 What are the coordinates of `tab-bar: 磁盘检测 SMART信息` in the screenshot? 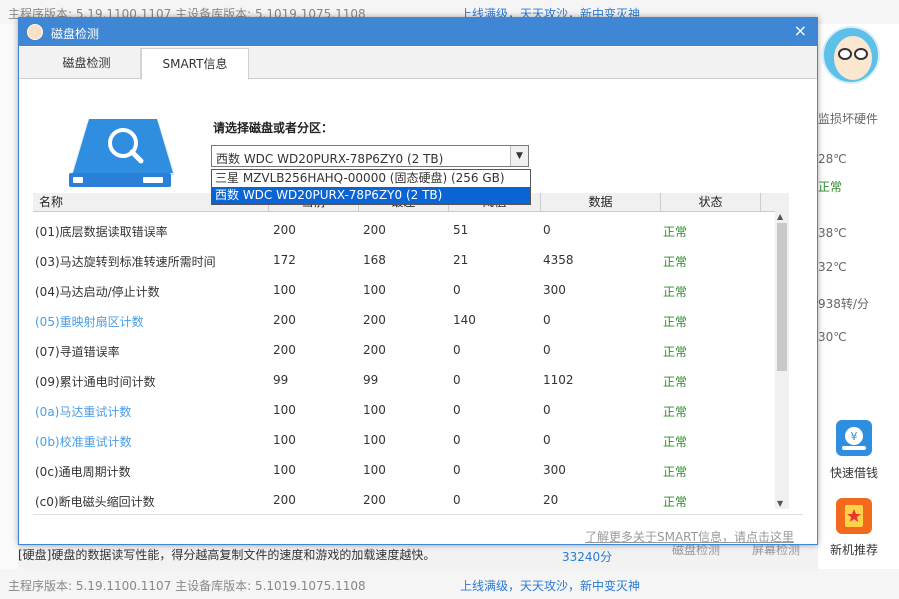 It's located at (418, 63).